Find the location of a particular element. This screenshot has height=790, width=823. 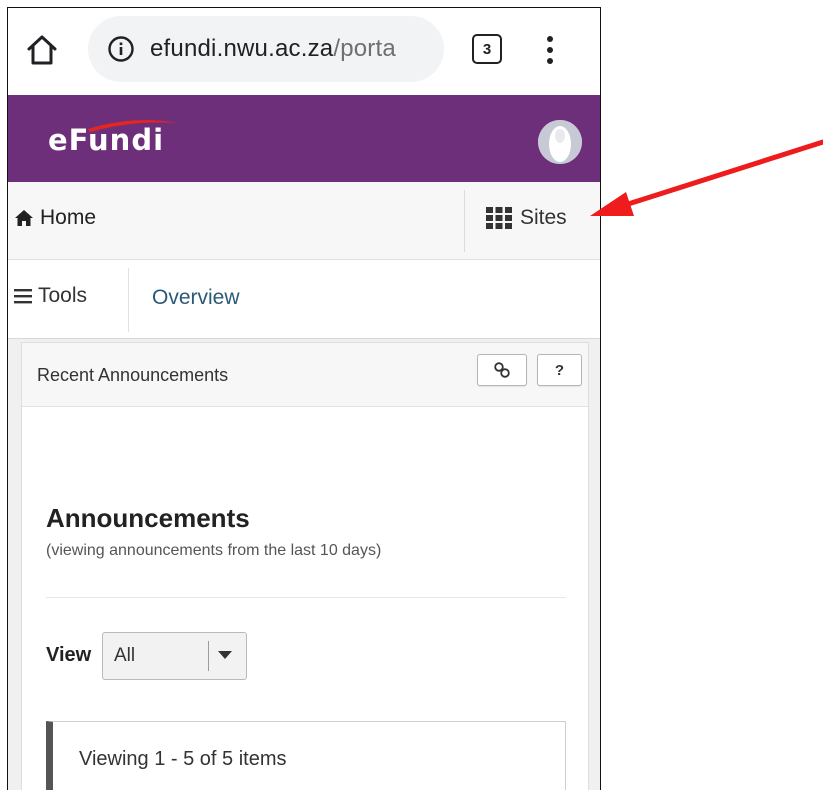

grid-icon is located at coordinates (499, 218).